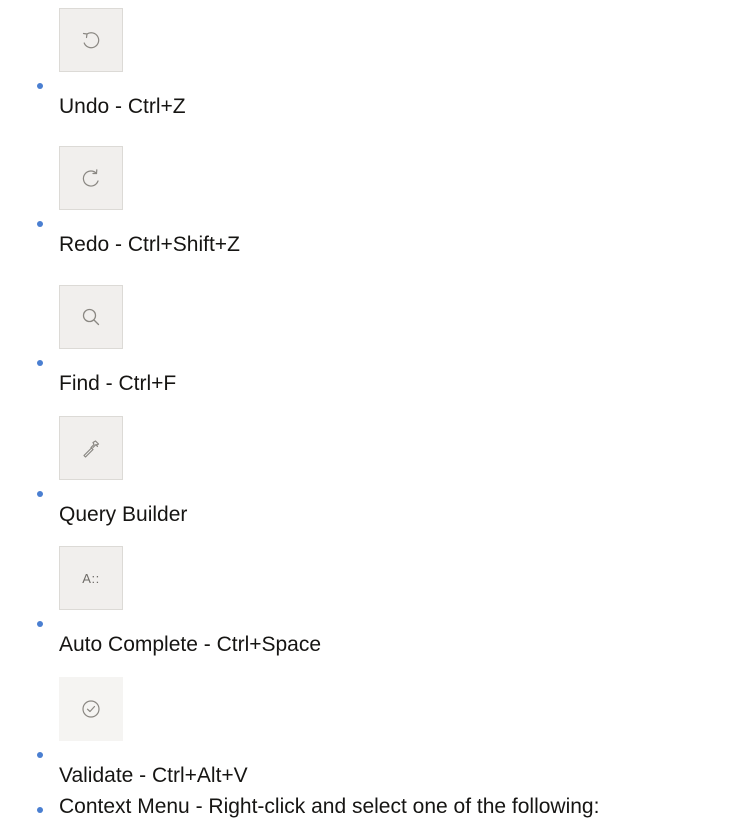 This screenshot has height=833, width=747. I want to click on redo-icon, so click(91, 178).